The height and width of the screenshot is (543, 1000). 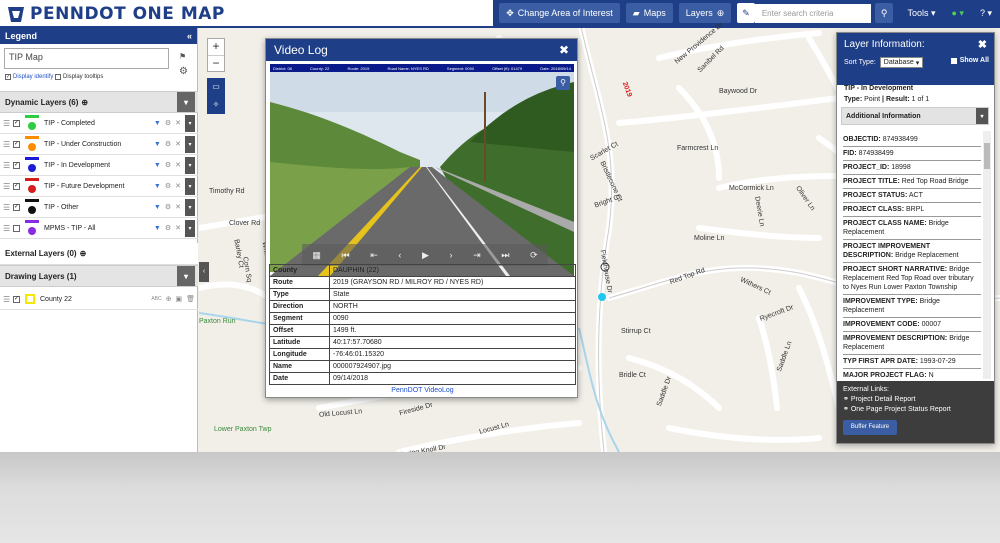 What do you see at coordinates (987, 156) in the screenshot?
I see `scroll-thumb` at bounding box center [987, 156].